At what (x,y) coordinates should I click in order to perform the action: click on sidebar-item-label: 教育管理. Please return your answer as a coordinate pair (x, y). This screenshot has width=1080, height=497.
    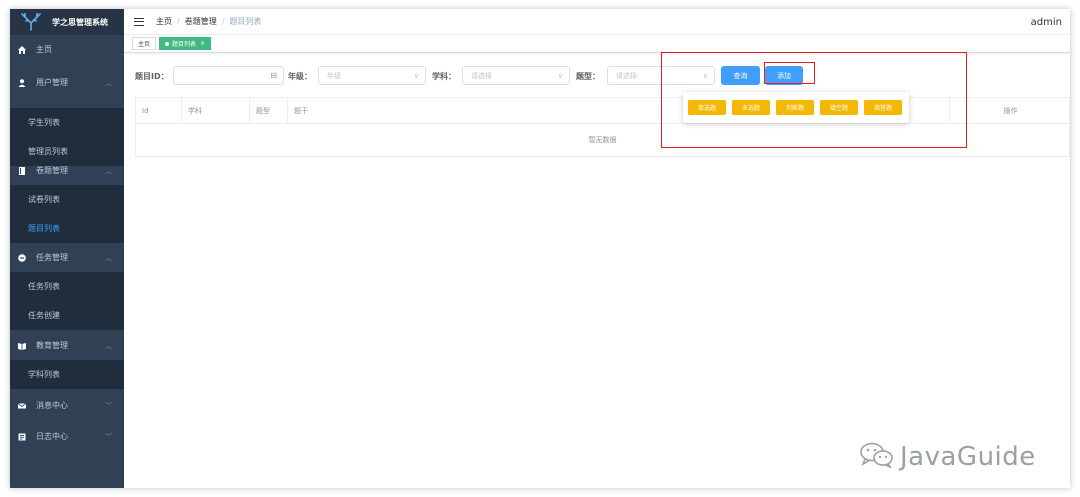
    Looking at the image, I should click on (52, 345).